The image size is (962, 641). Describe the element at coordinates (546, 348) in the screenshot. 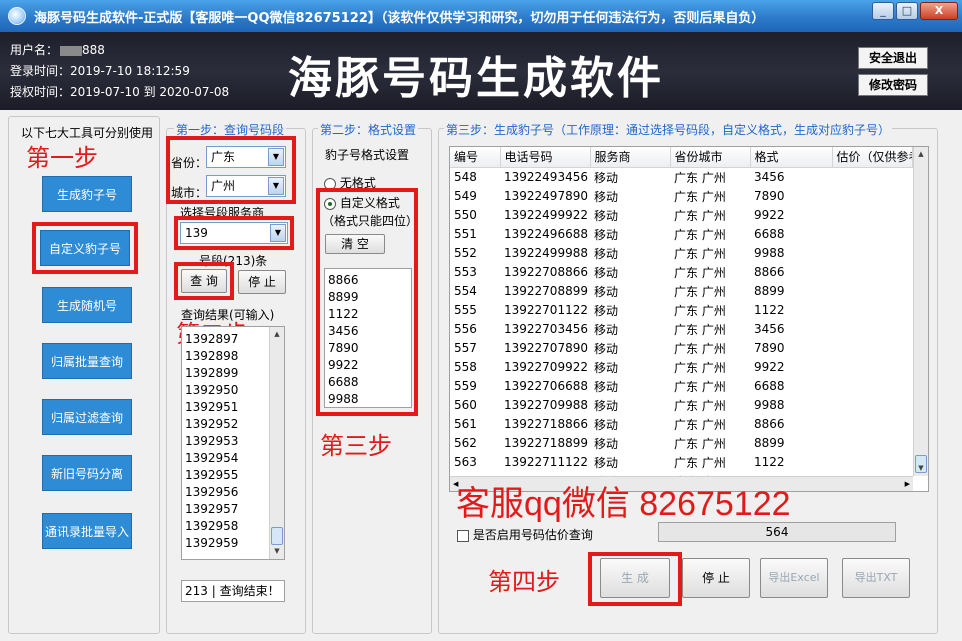

I see `table-cell: 13922707890` at that location.